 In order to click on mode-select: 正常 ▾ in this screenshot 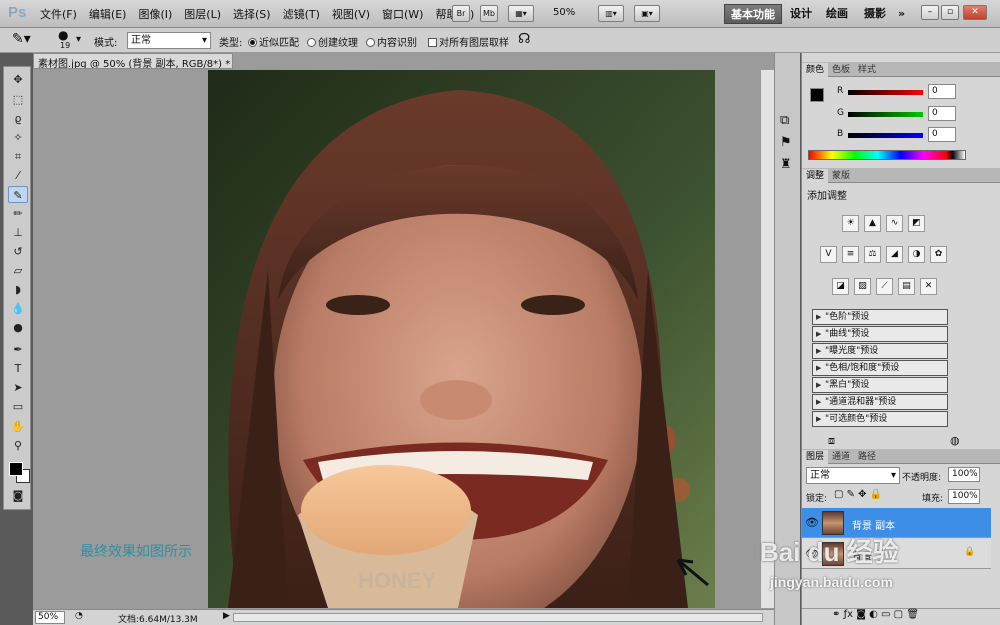, I will do `click(169, 40)`.